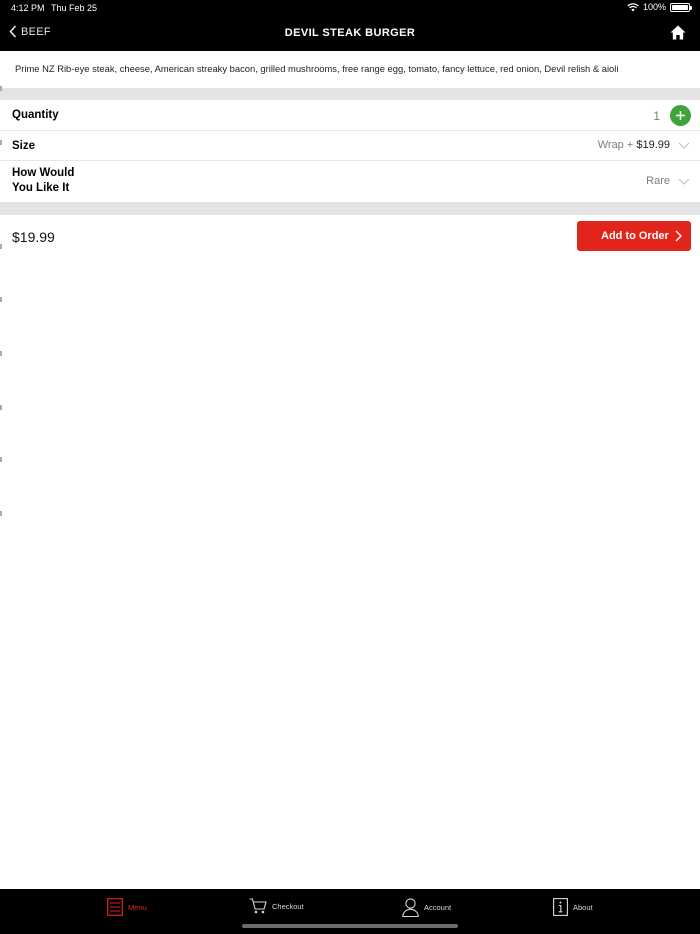 Image resolution: width=700 pixels, height=934 pixels. I want to click on nav-bar: BEEF DEVIL STEAK BURGER, so click(350, 33).